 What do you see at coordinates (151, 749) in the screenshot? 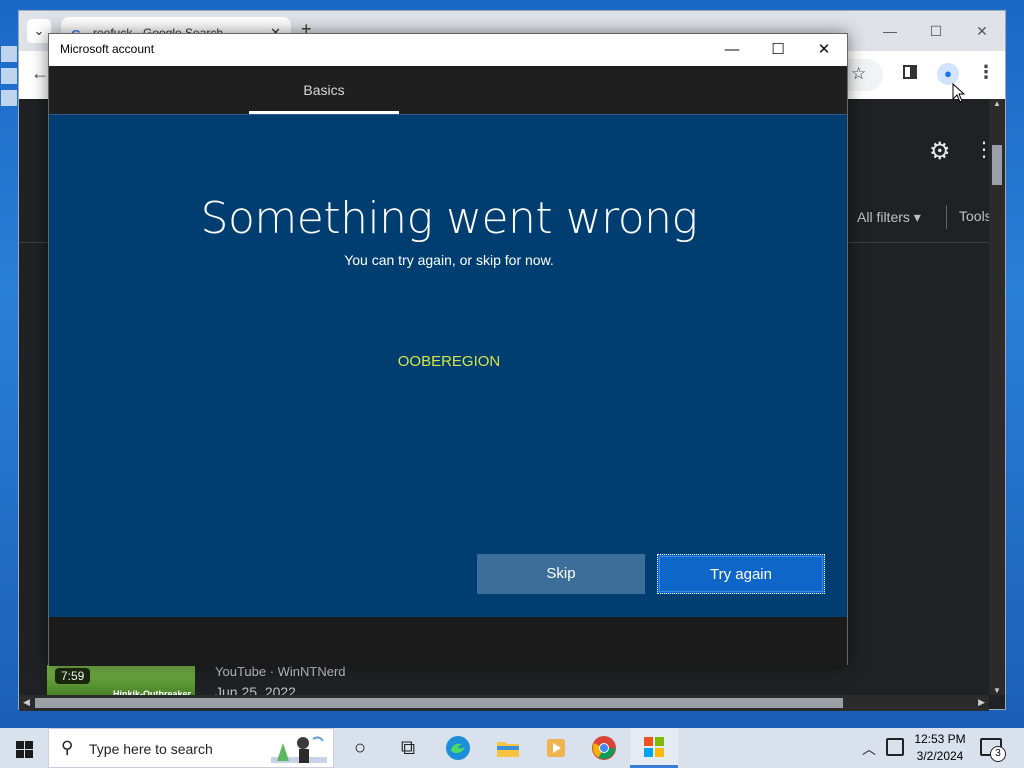
I see `search-placeholder: Type here to search` at bounding box center [151, 749].